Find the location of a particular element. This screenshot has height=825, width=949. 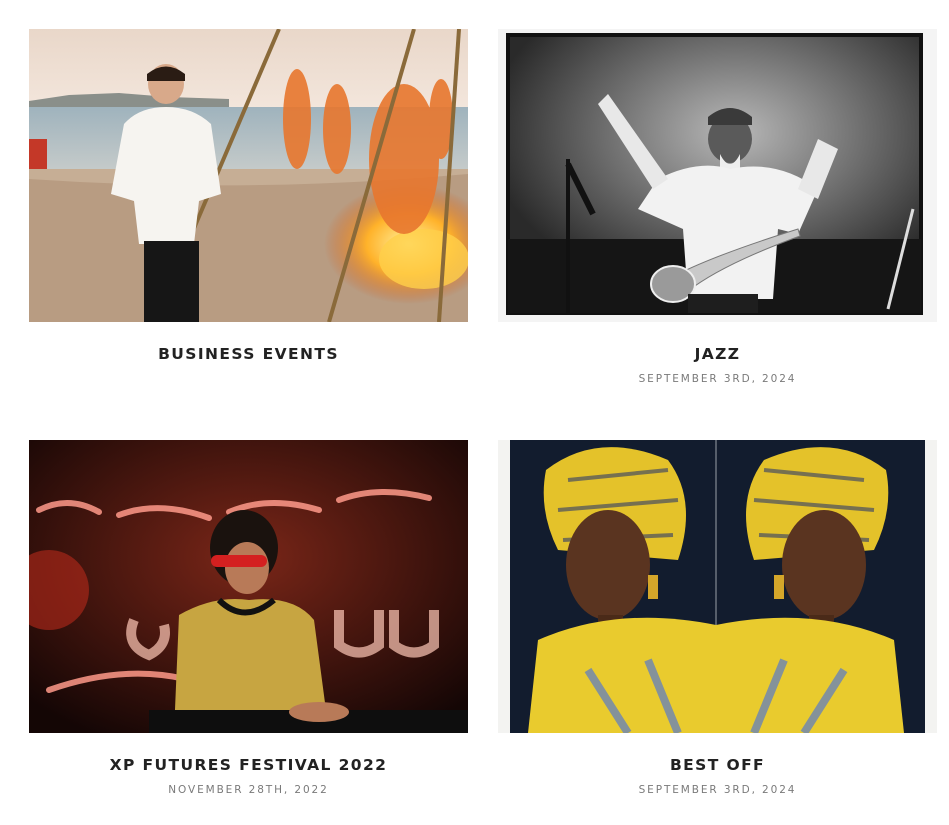

post-title: JAZZ is located at coordinates (717, 354).